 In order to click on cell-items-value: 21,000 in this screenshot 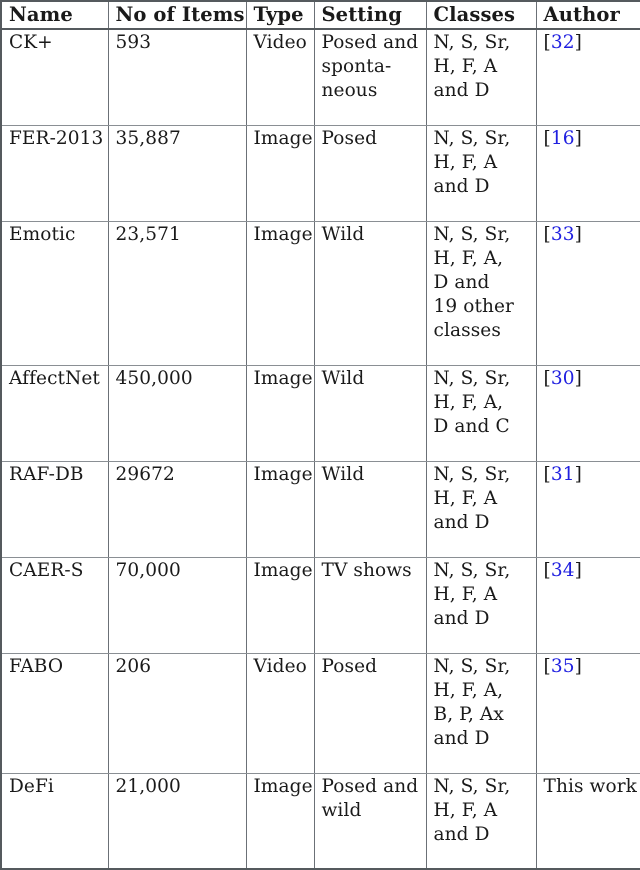, I will do `click(148, 786)`.